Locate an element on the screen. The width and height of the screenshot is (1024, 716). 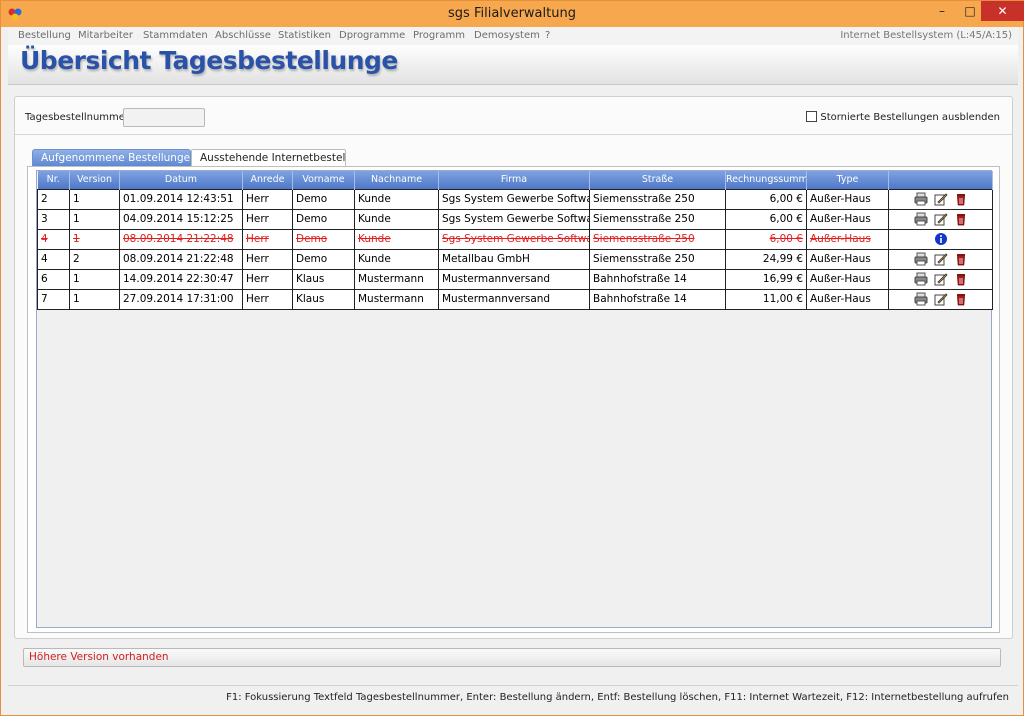
cell-firma: Sgs System Gewerbe Software is located at coordinates (514, 219).